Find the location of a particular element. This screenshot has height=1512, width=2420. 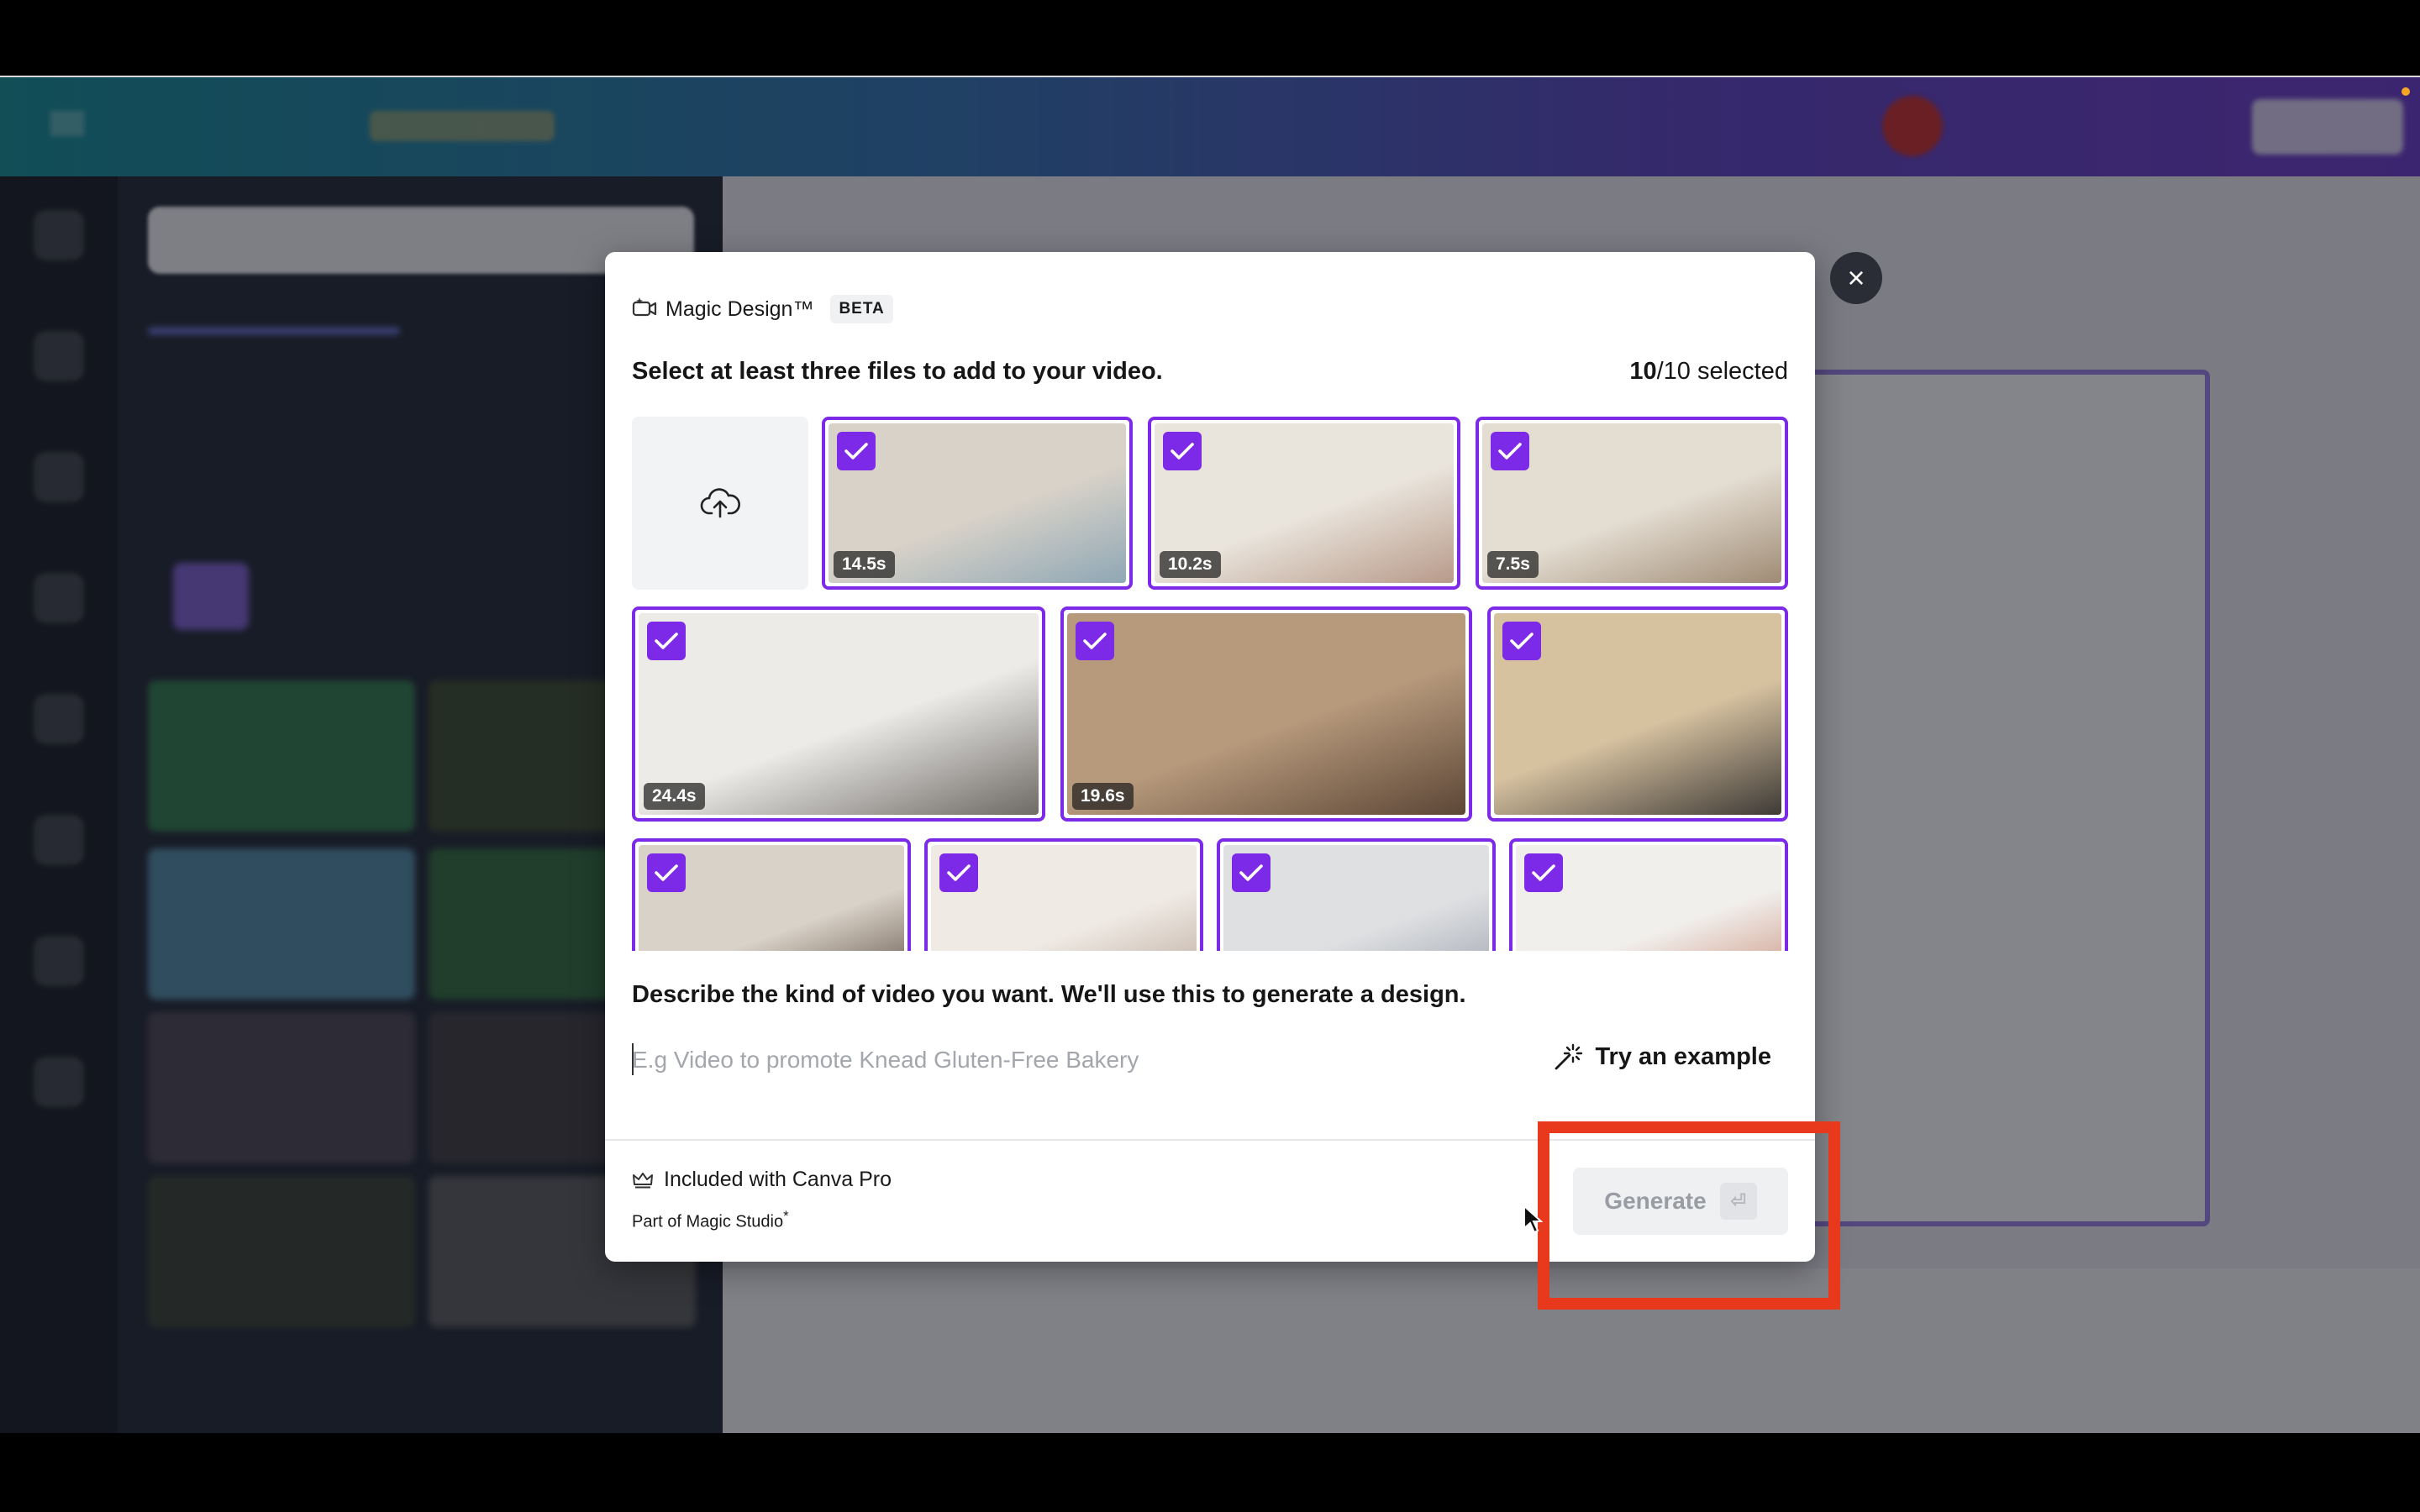

cloud-upload-icon is located at coordinates (720, 503).